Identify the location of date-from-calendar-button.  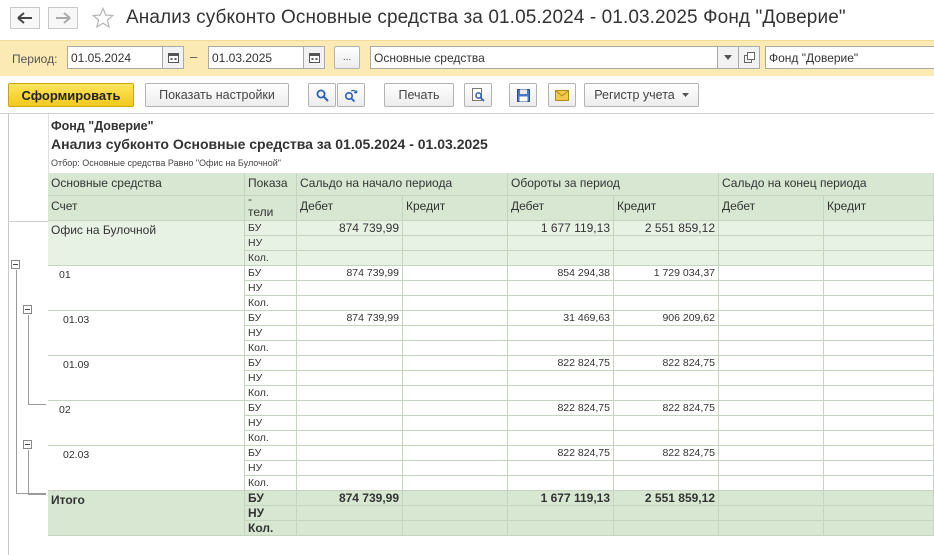
(173, 57).